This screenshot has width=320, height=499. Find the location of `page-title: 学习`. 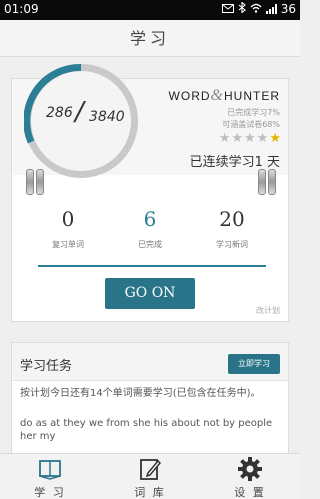

page-title: 学习 is located at coordinates (150, 38).